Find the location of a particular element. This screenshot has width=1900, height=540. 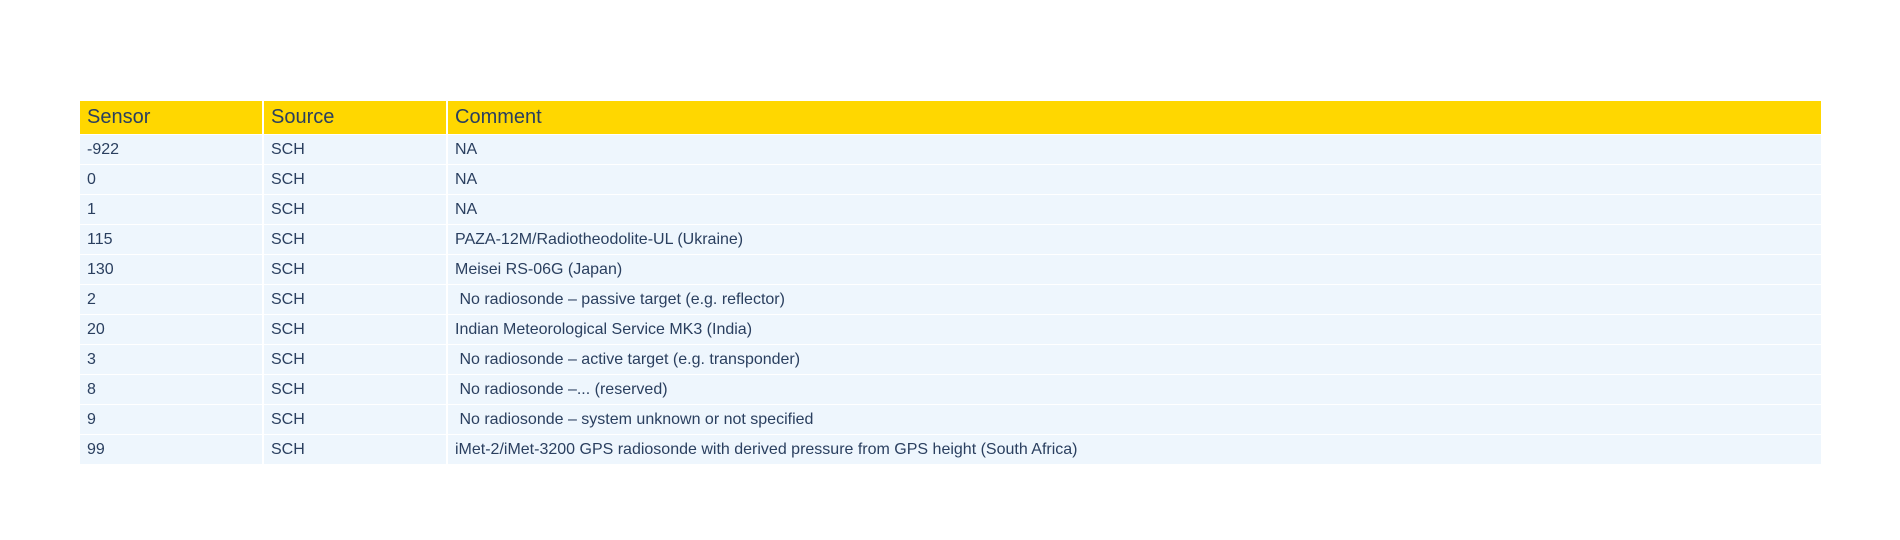

table-row: -922 SCH NA is located at coordinates (950, 149).